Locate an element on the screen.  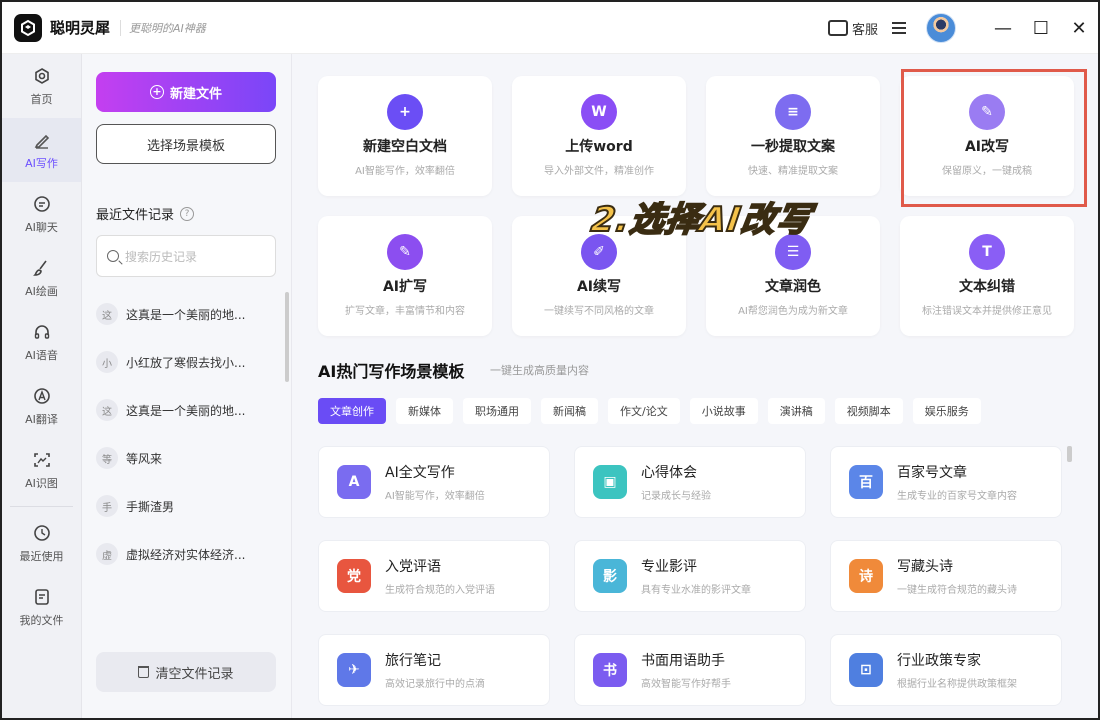
template-experience: ▣ 心得体会记录成长与经验 is located at coordinates (690, 482).